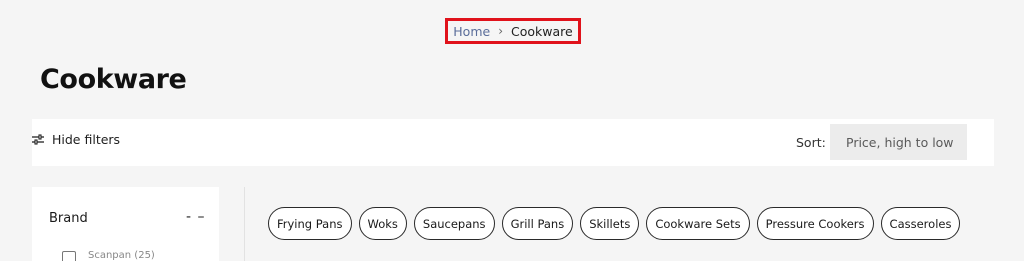 The height and width of the screenshot is (261, 1024). What do you see at coordinates (113, 79) in the screenshot?
I see `page-title: Cookware` at bounding box center [113, 79].